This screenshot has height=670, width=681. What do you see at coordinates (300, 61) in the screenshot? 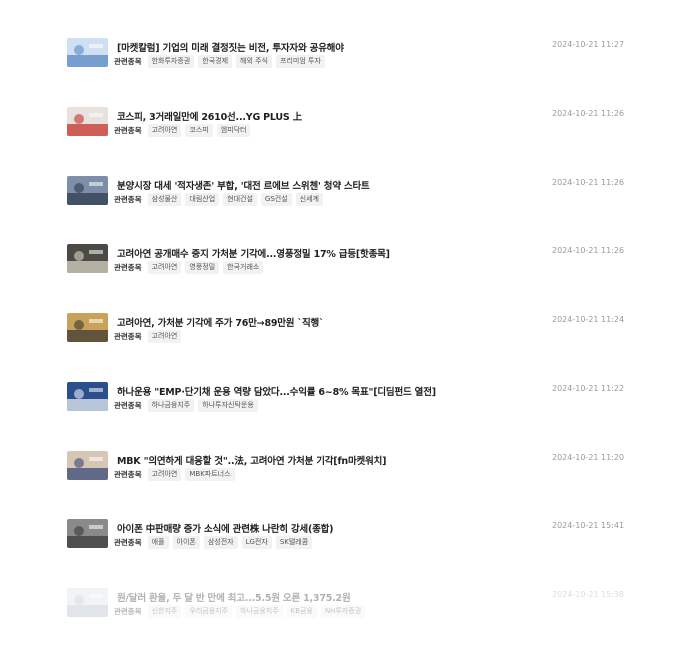
I see `stock-tag: 프리미엄 투자` at bounding box center [300, 61].